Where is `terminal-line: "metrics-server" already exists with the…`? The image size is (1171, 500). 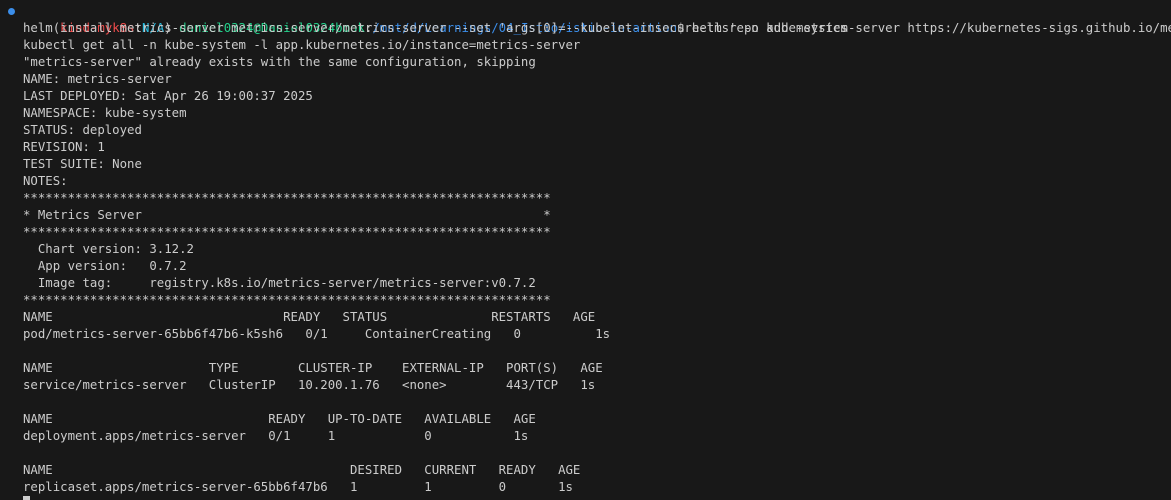
terminal-line: "metrics-server" already exists with the… is located at coordinates (279, 62).